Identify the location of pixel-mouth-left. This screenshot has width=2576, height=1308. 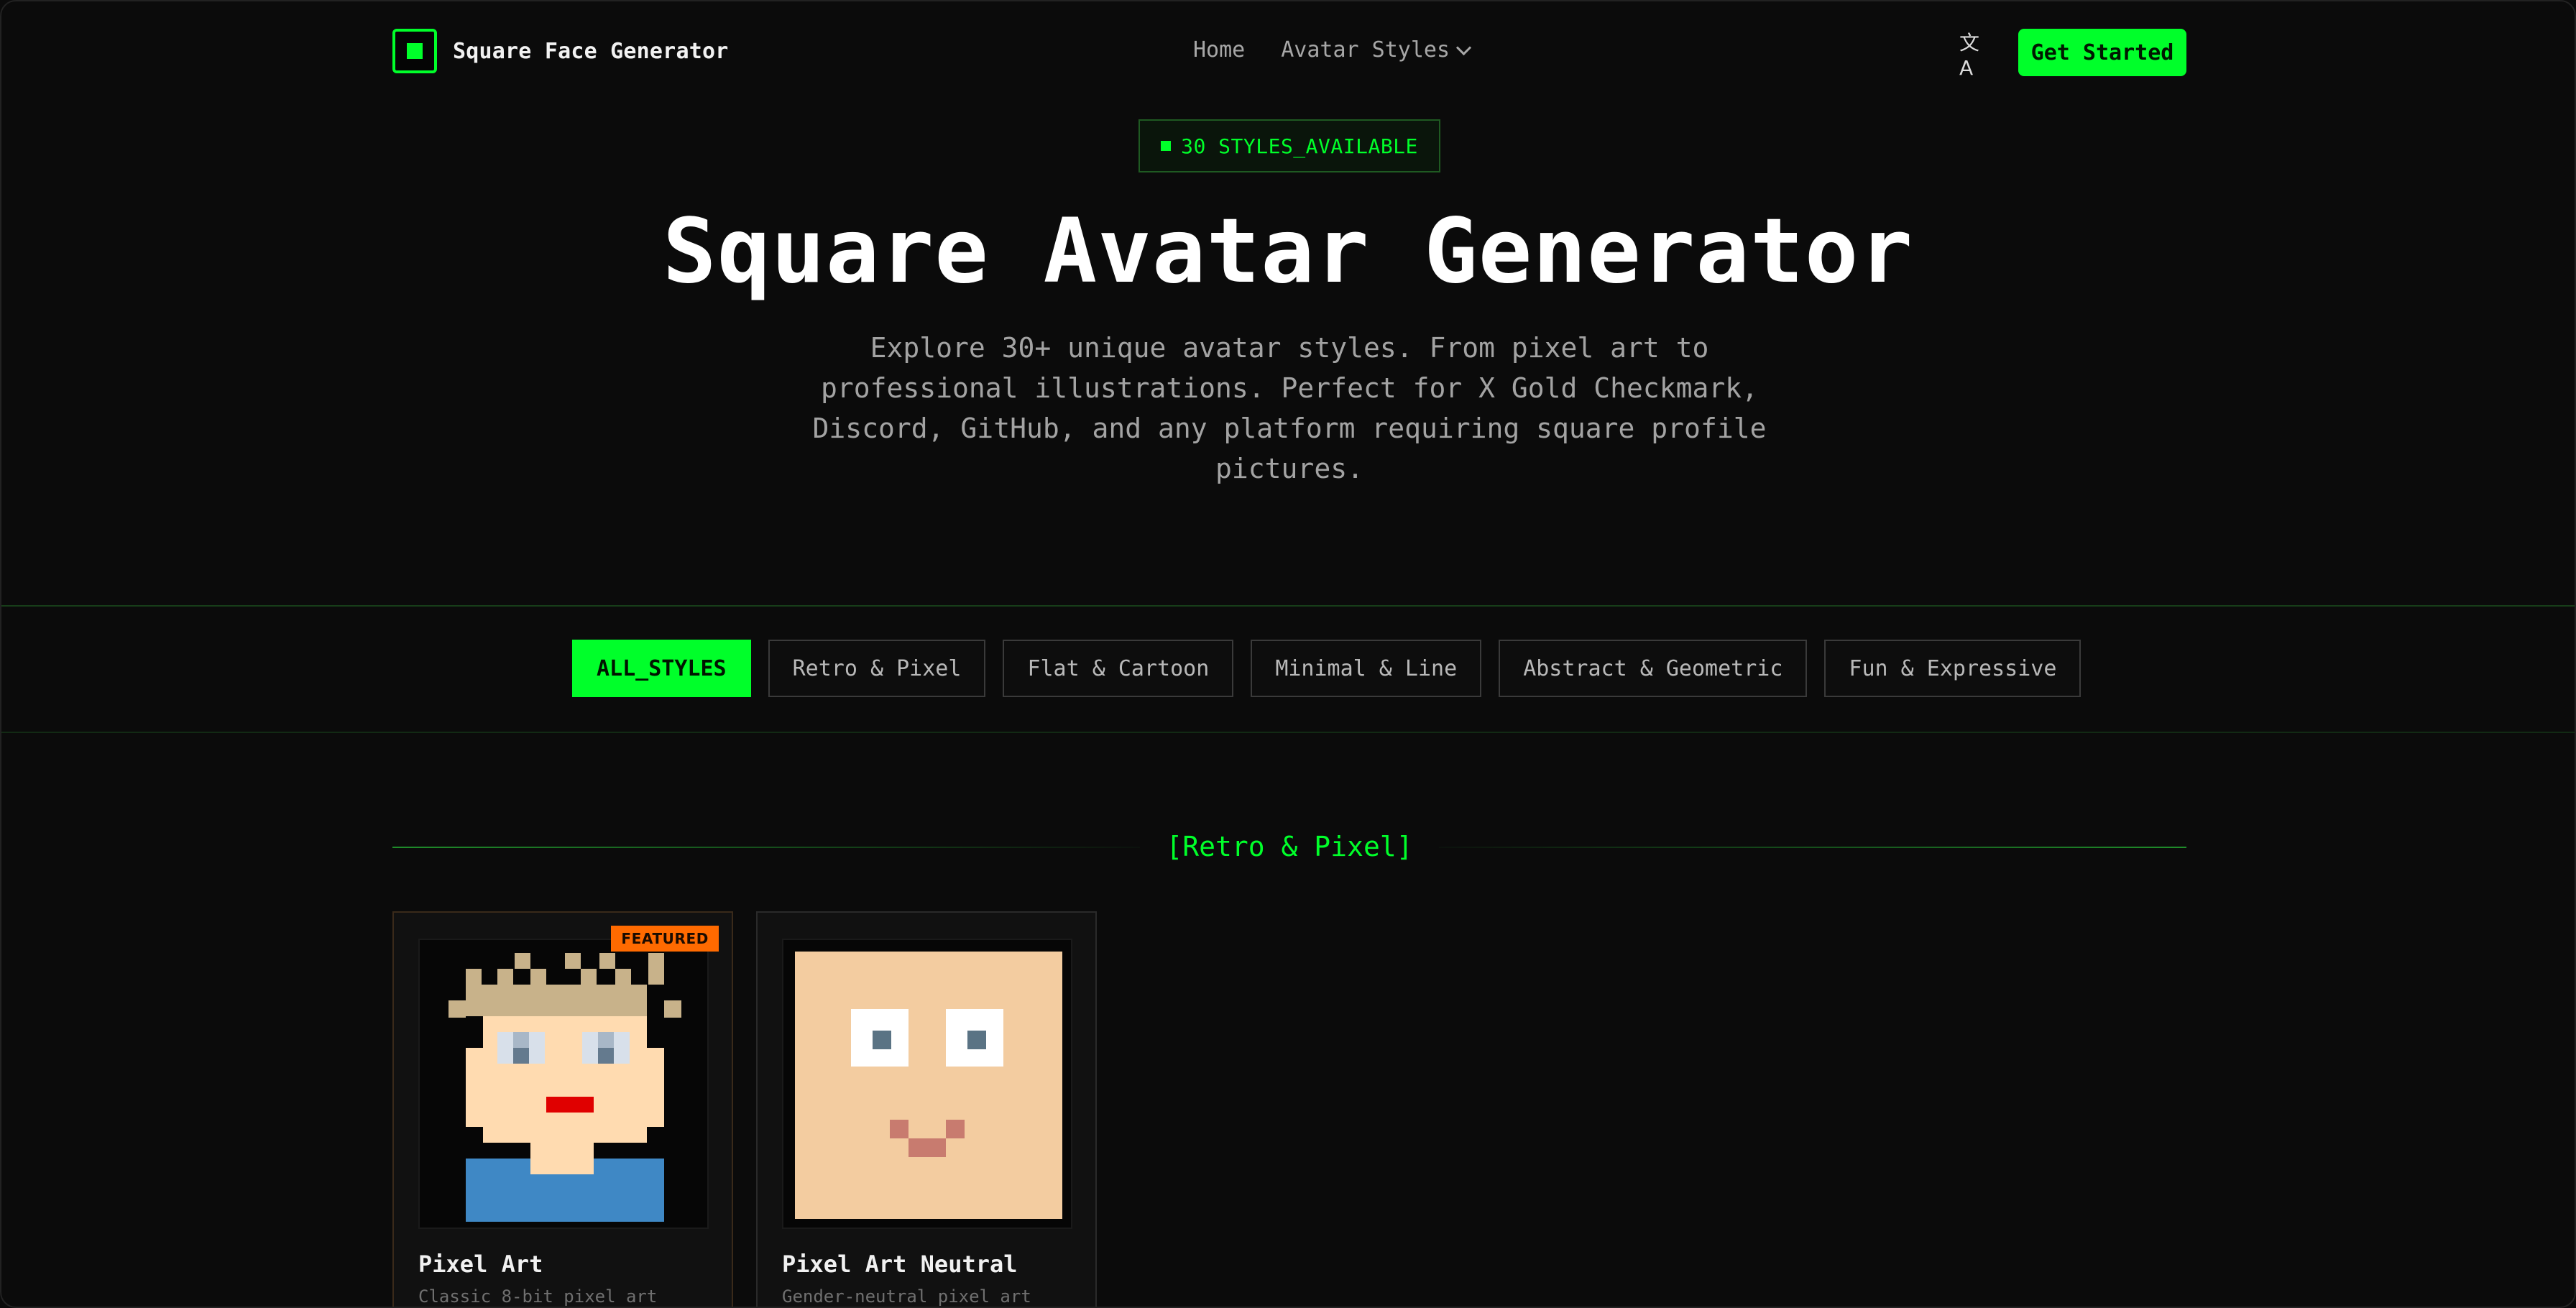
(899, 1129).